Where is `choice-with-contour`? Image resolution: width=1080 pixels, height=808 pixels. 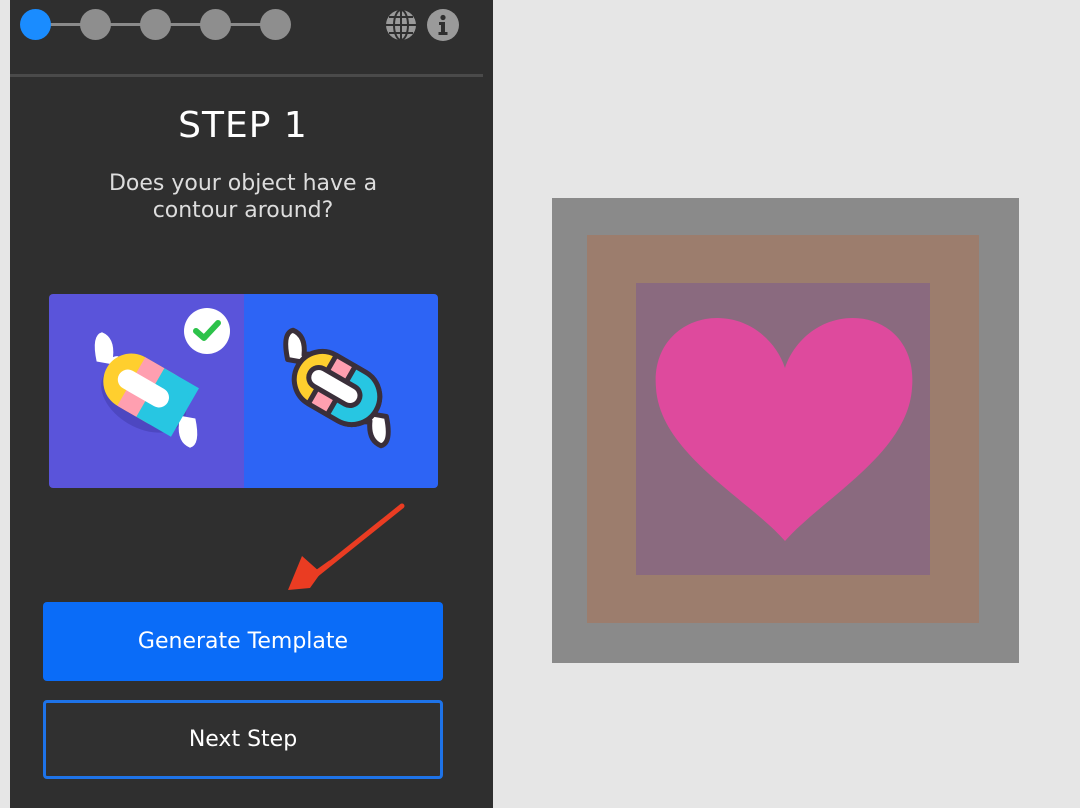 choice-with-contour is located at coordinates (341, 391).